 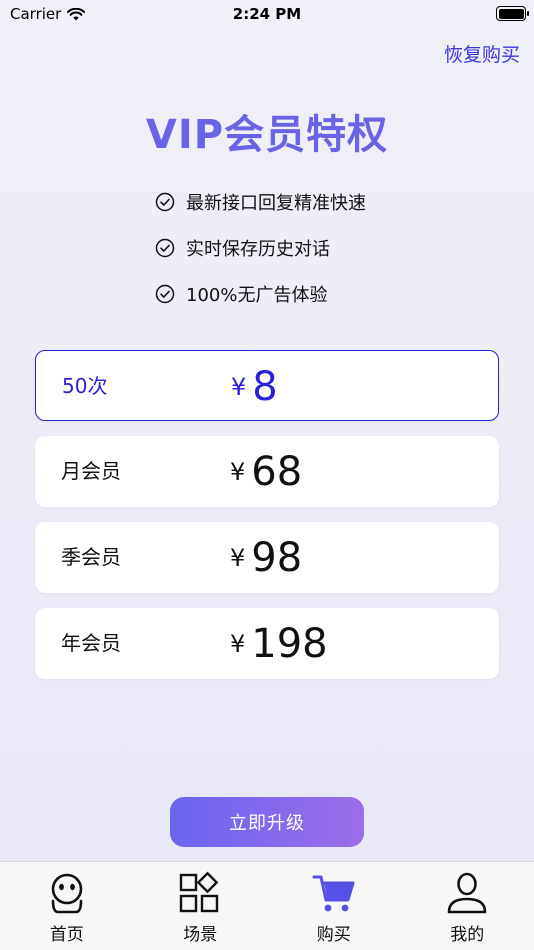 I want to click on tab-label: 购买, so click(x=333, y=935).